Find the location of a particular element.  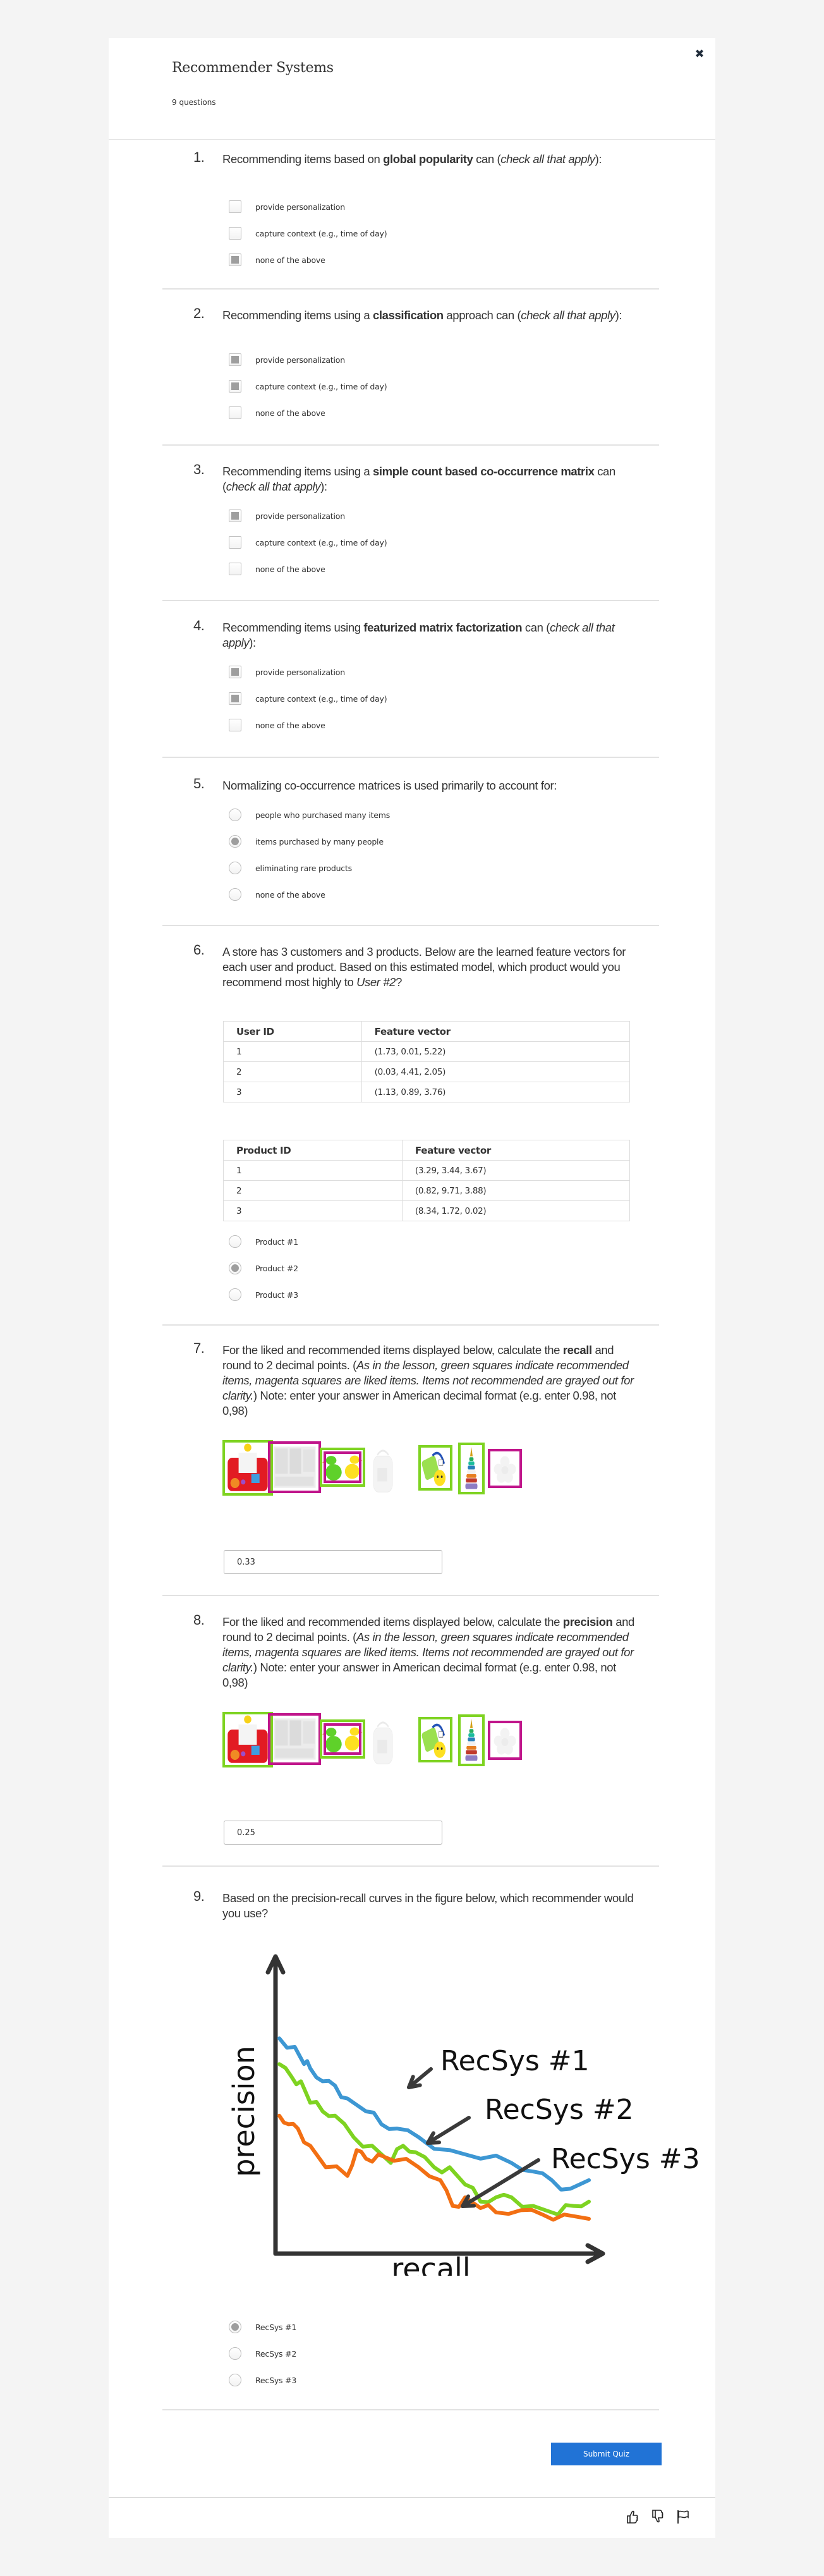

flower-teether-image is located at coordinates (505, 1469).